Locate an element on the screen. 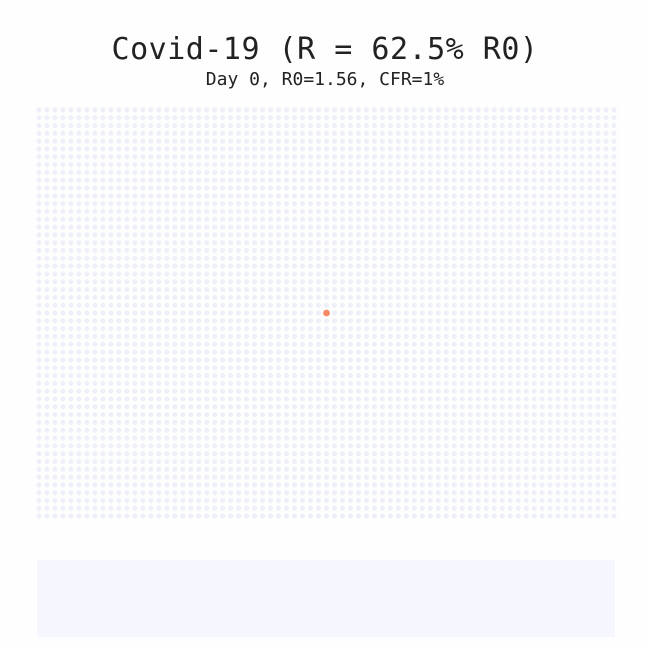 Image resolution: width=650 pixels, height=650 pixels. page-title: Covid-19 (R = 62.5% R0) is located at coordinates (325, 49).